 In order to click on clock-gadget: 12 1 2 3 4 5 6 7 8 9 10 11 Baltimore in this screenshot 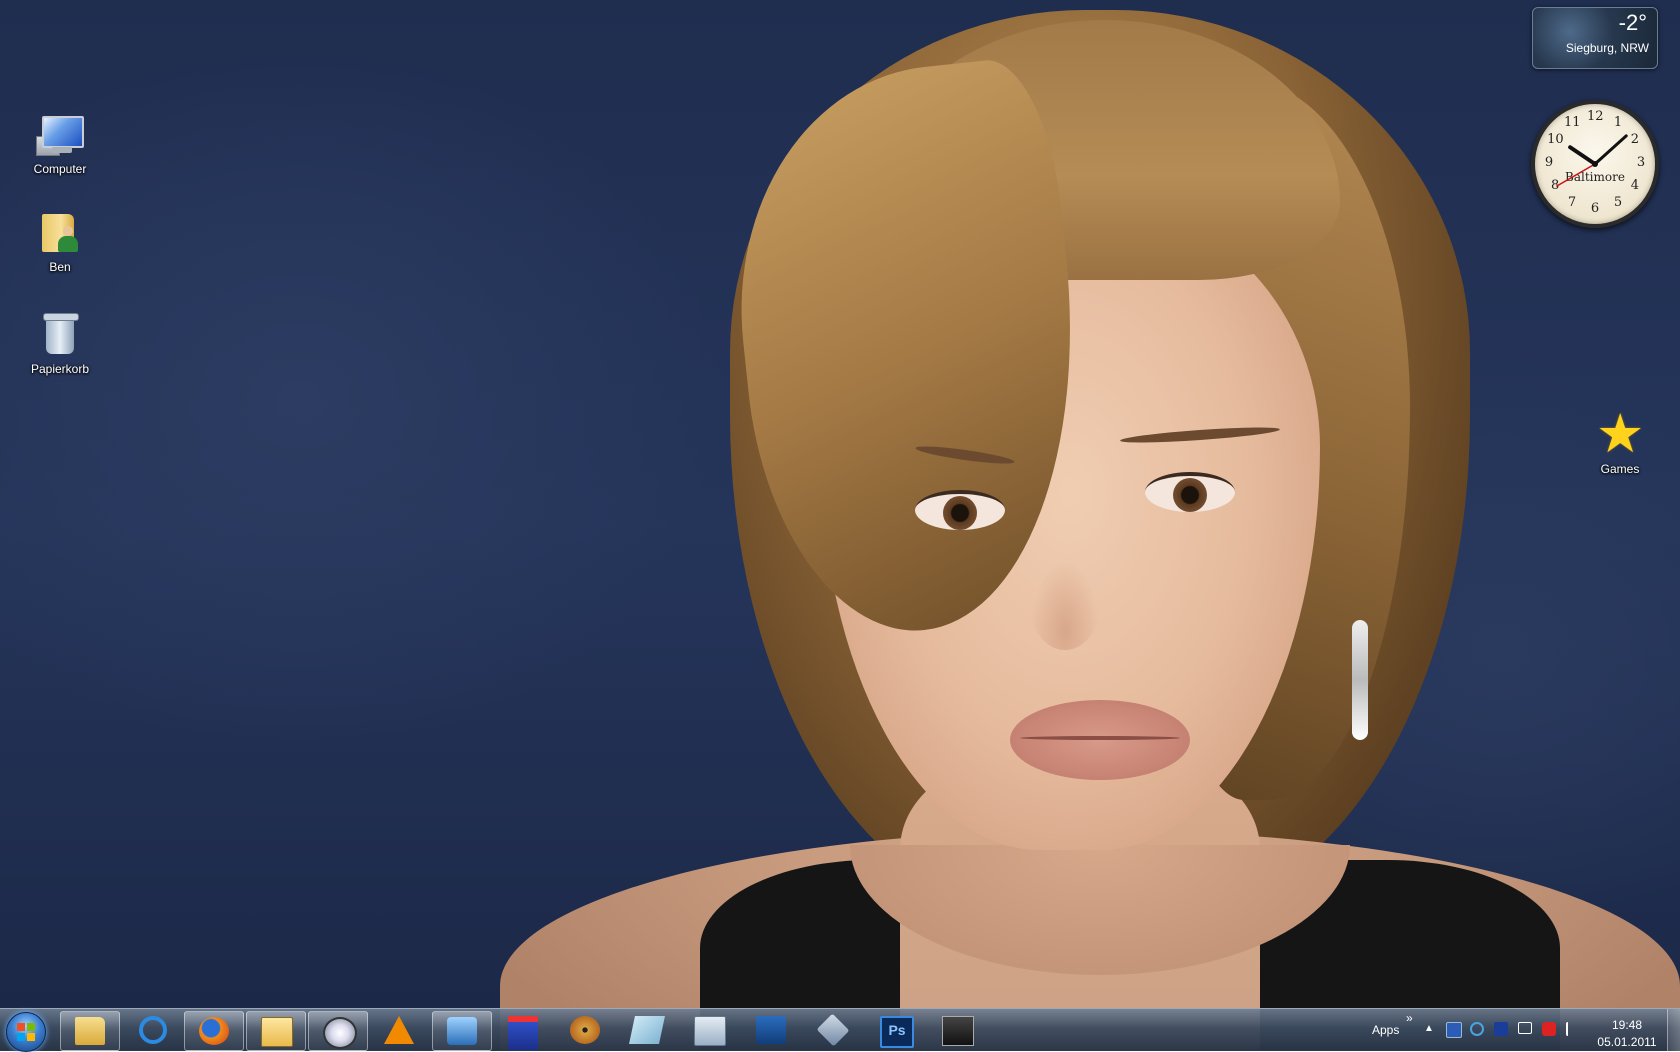, I will do `click(1595, 164)`.